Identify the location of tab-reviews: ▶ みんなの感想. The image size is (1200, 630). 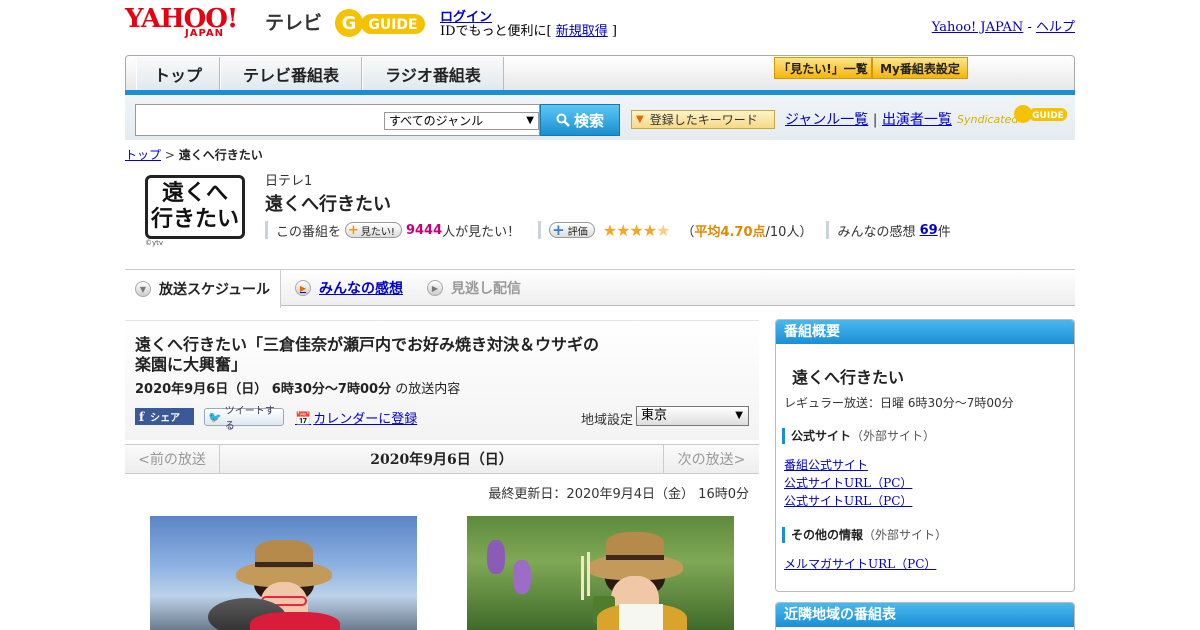
(349, 288).